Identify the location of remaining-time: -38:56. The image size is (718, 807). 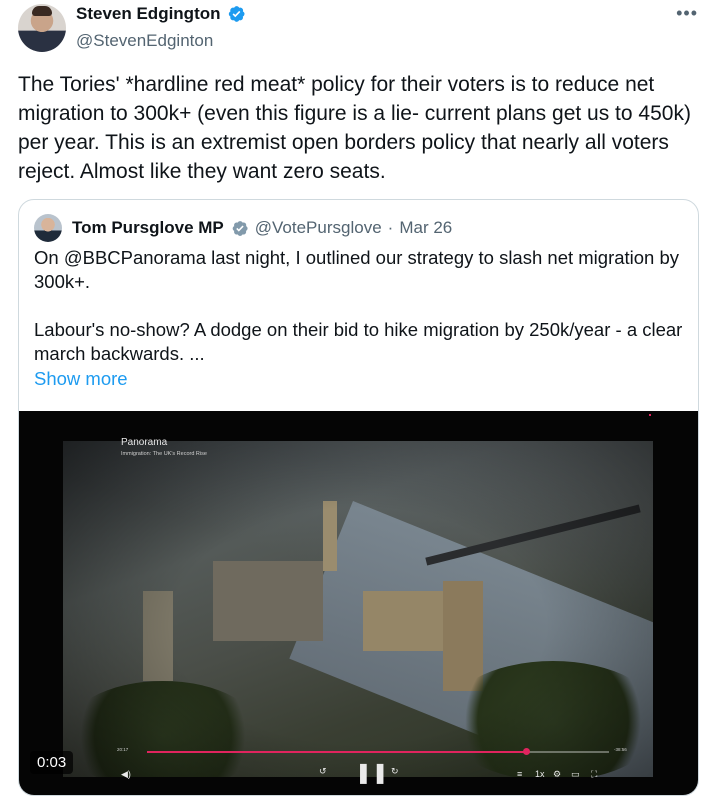
(620, 749).